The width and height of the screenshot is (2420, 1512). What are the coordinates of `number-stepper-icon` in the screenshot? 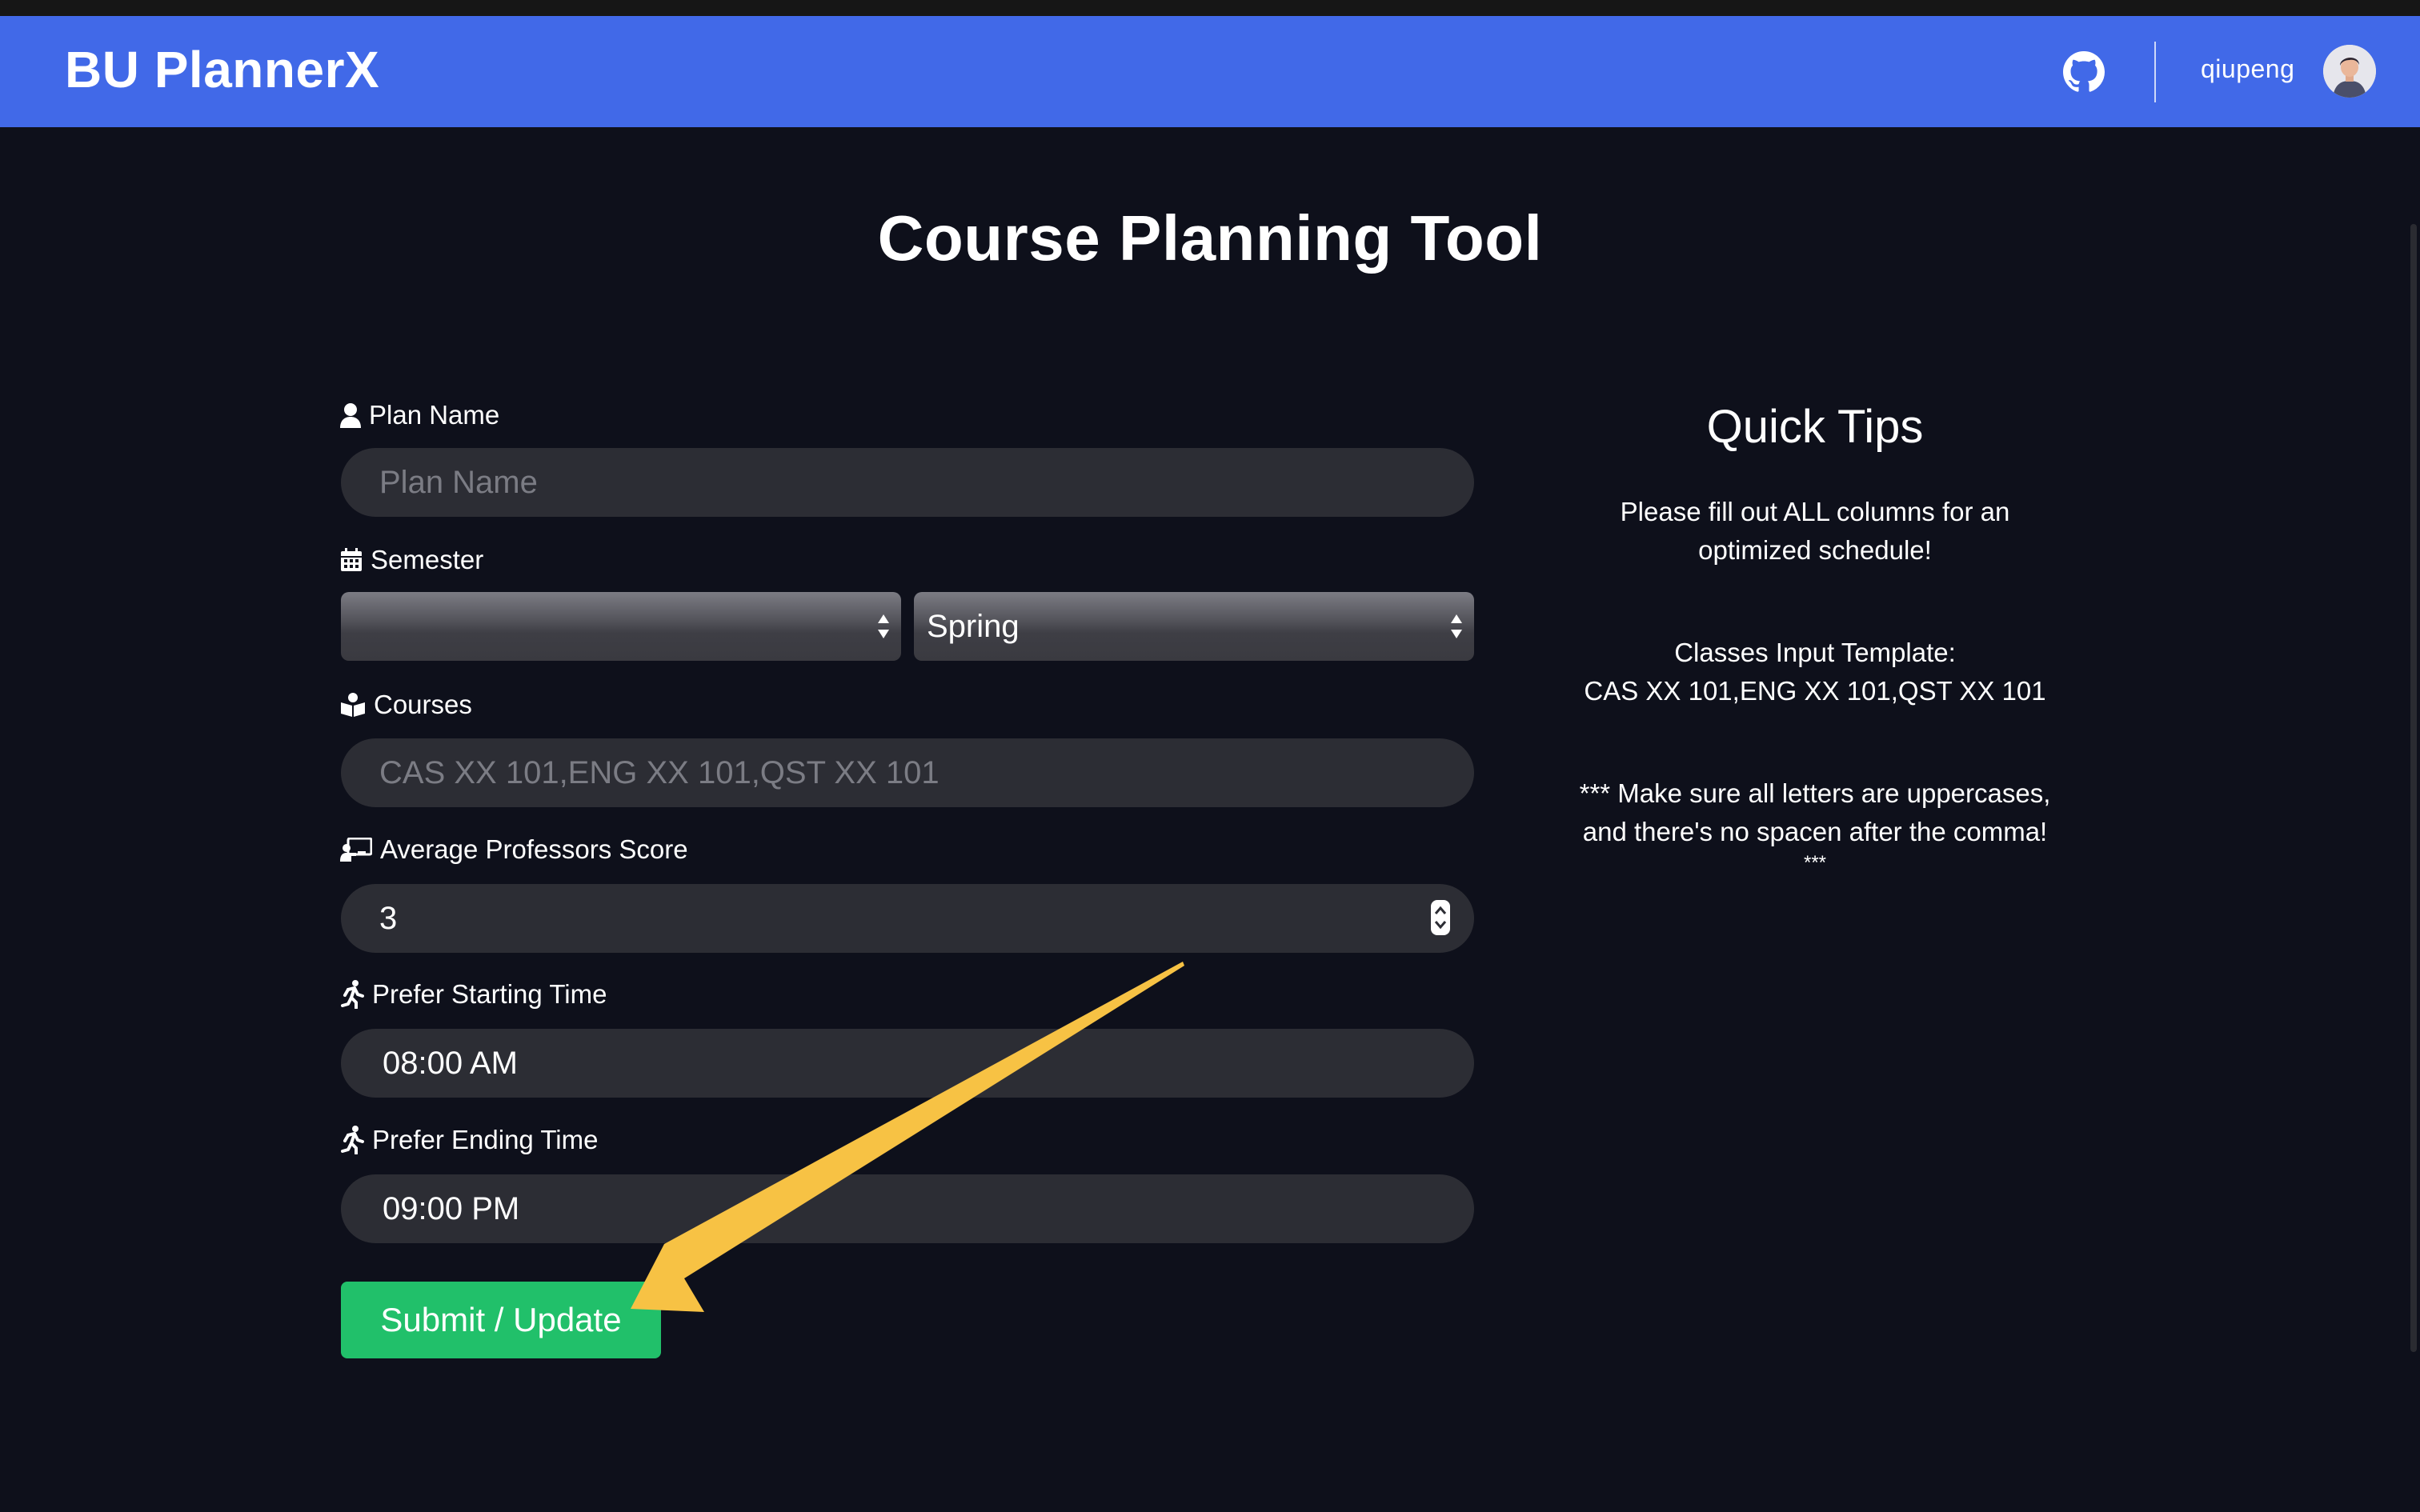 It's located at (1440, 917).